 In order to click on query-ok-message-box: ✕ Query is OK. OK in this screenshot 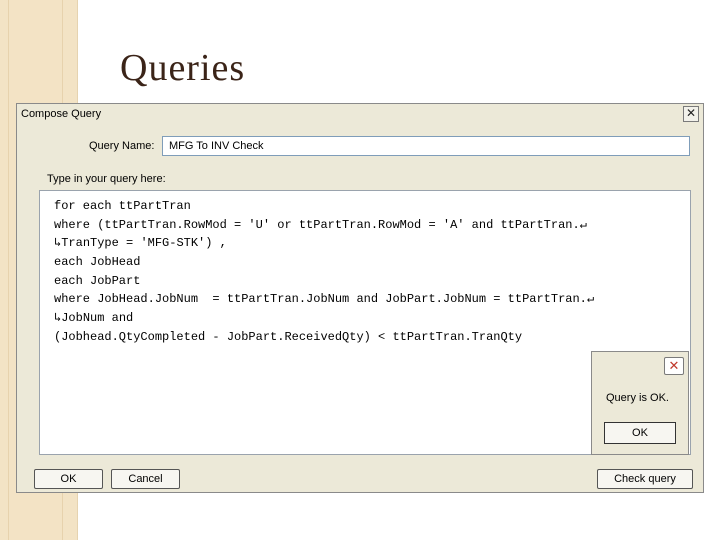, I will do `click(640, 403)`.